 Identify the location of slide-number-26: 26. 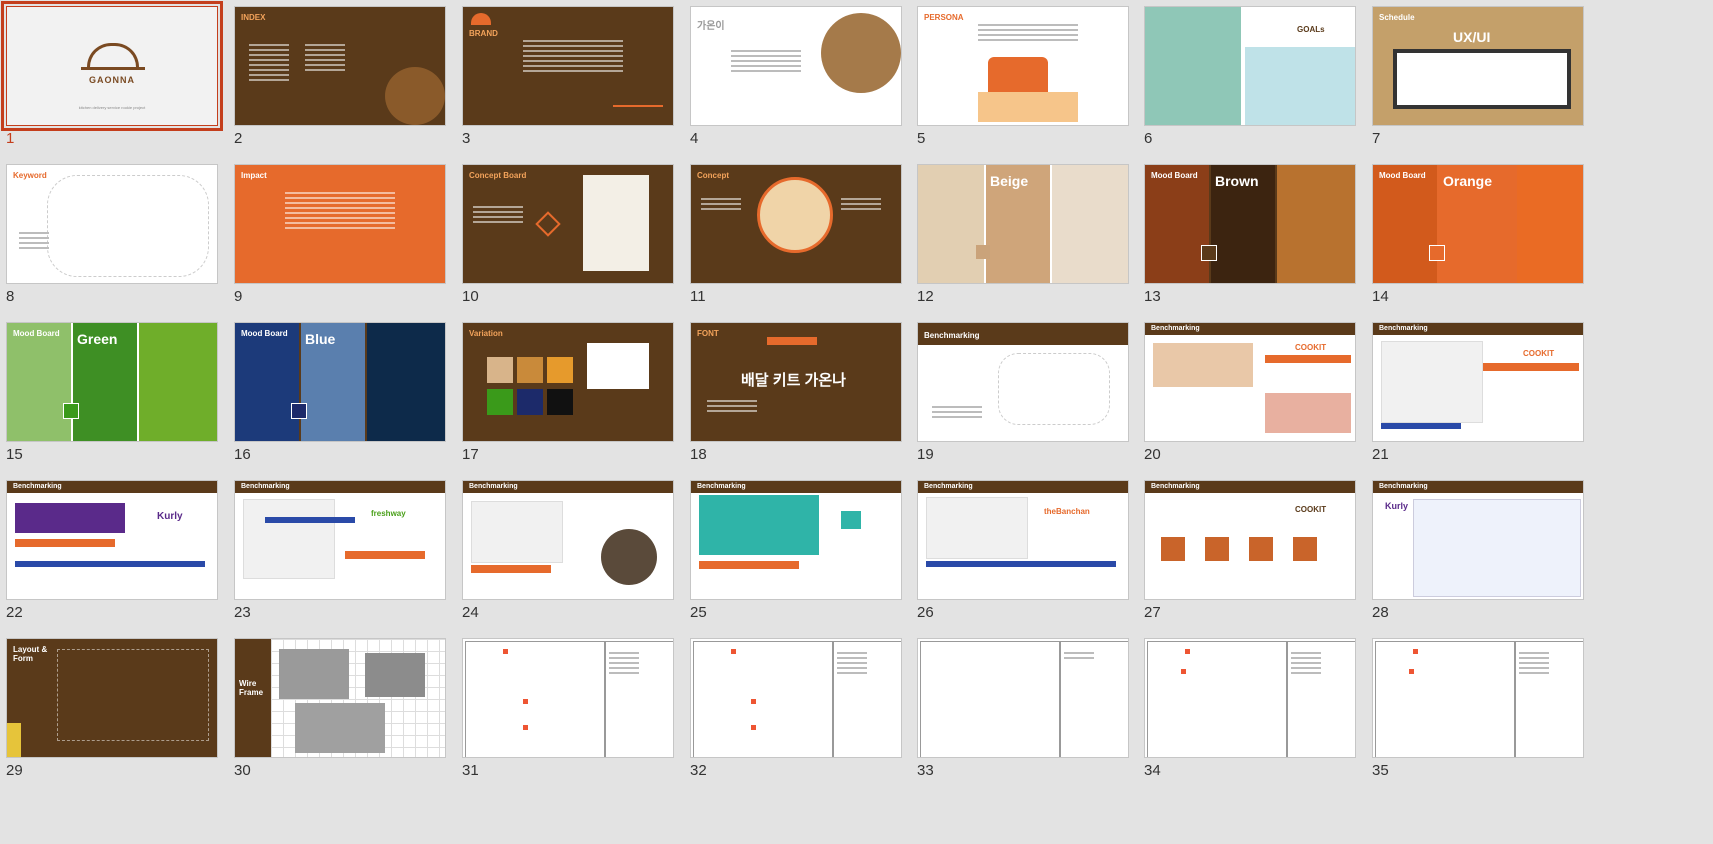
(925, 612).